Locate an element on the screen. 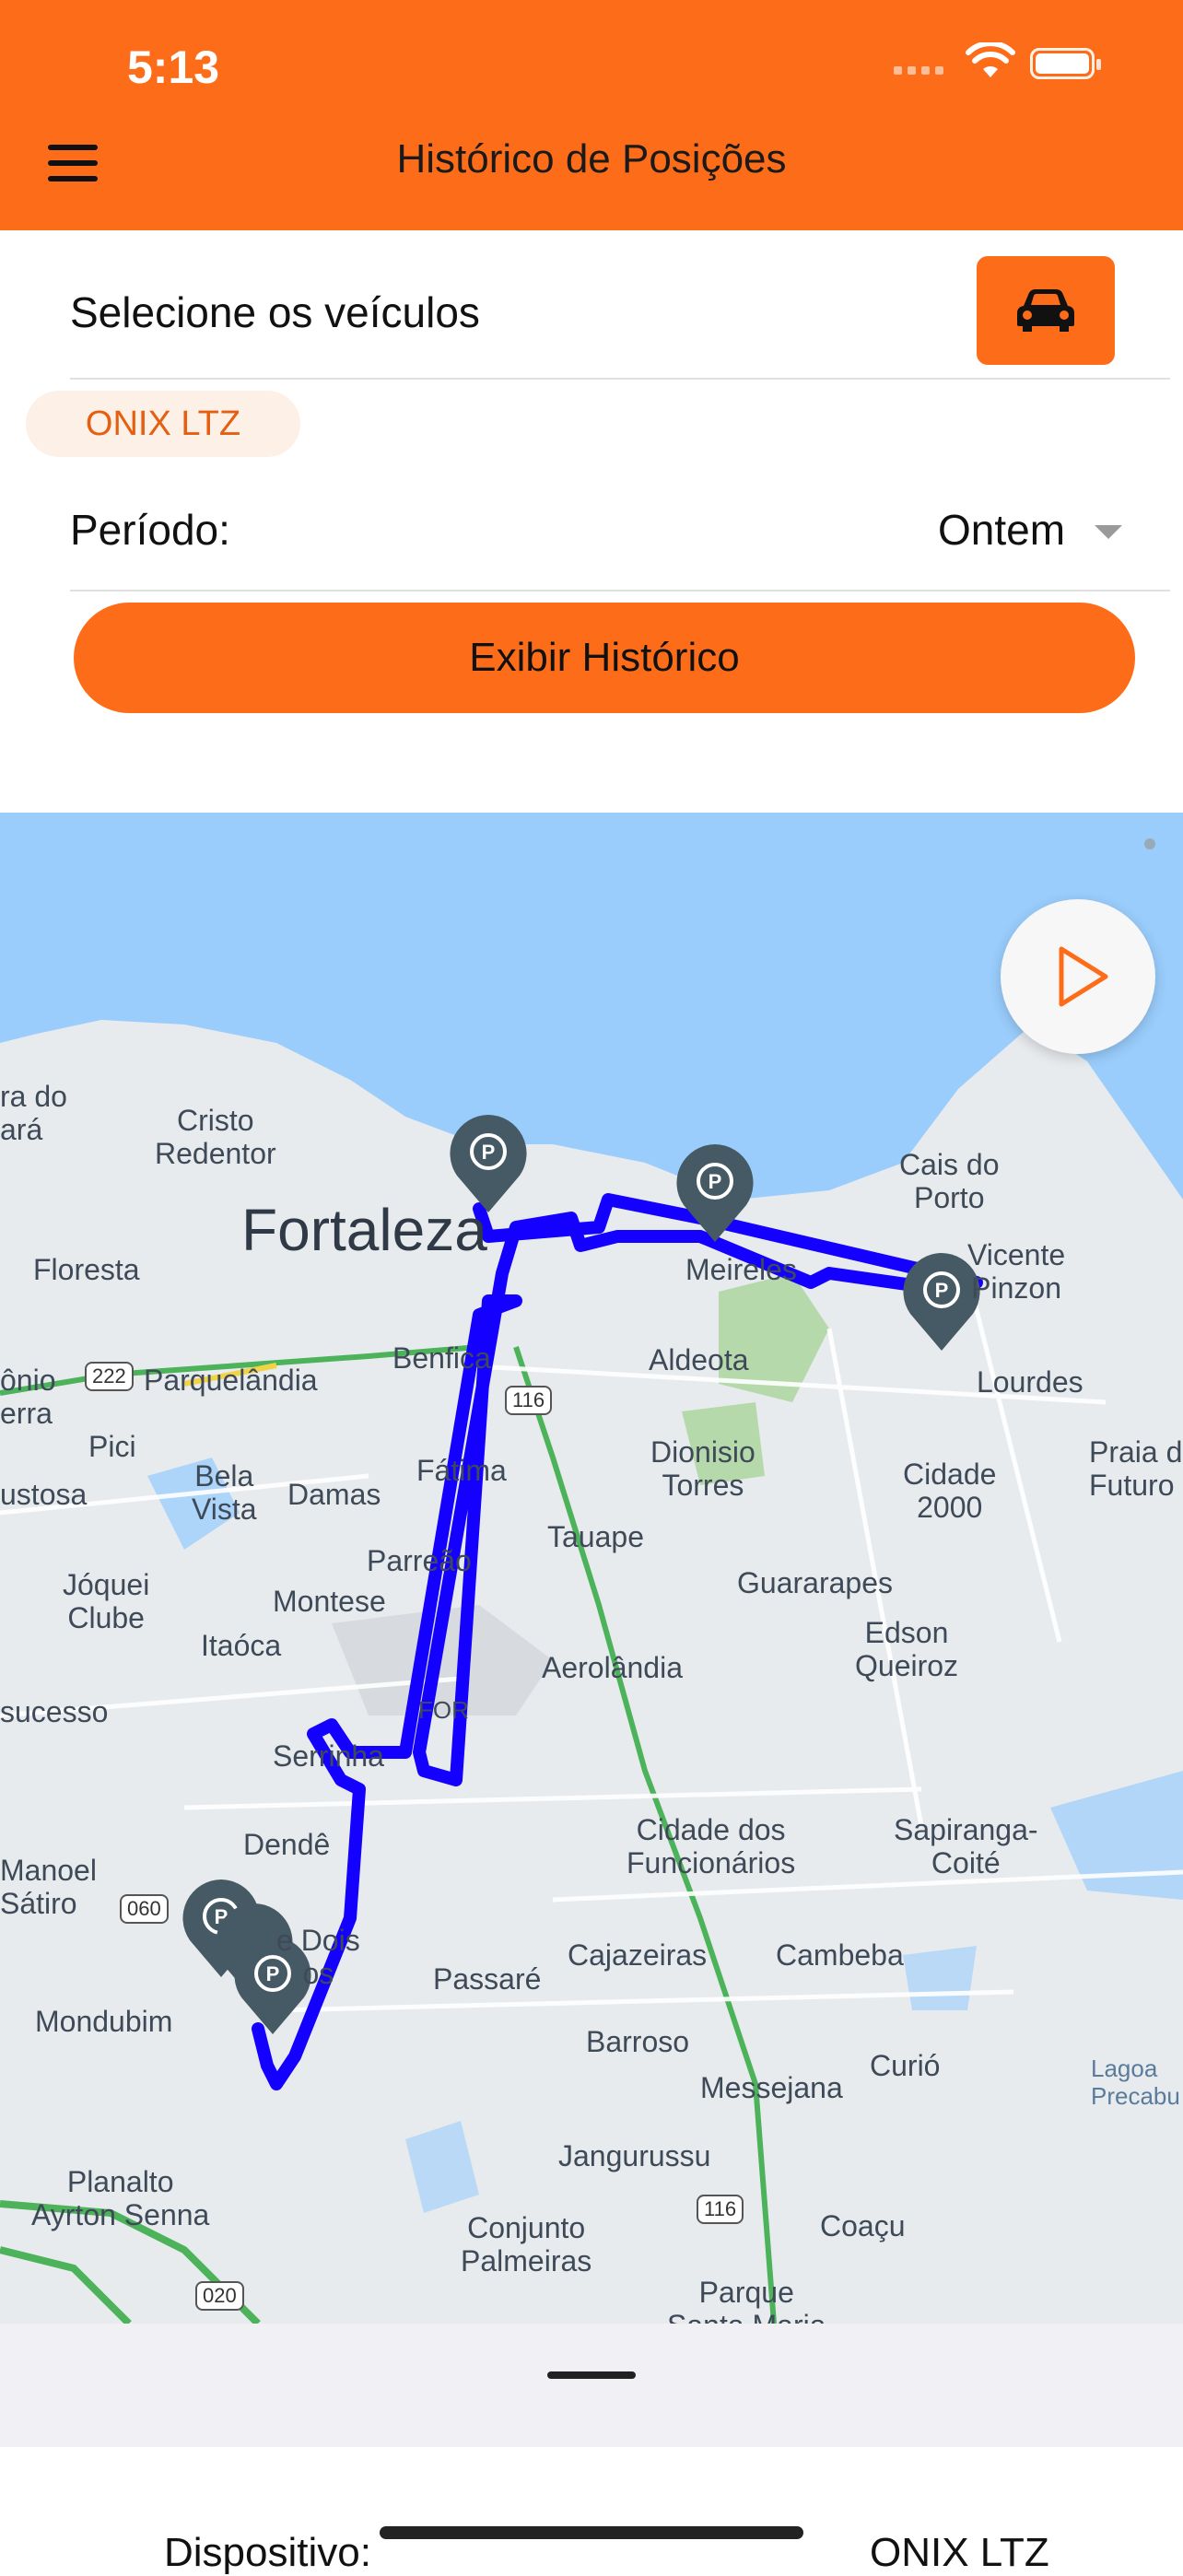  map-label: FOR is located at coordinates (444, 1710).